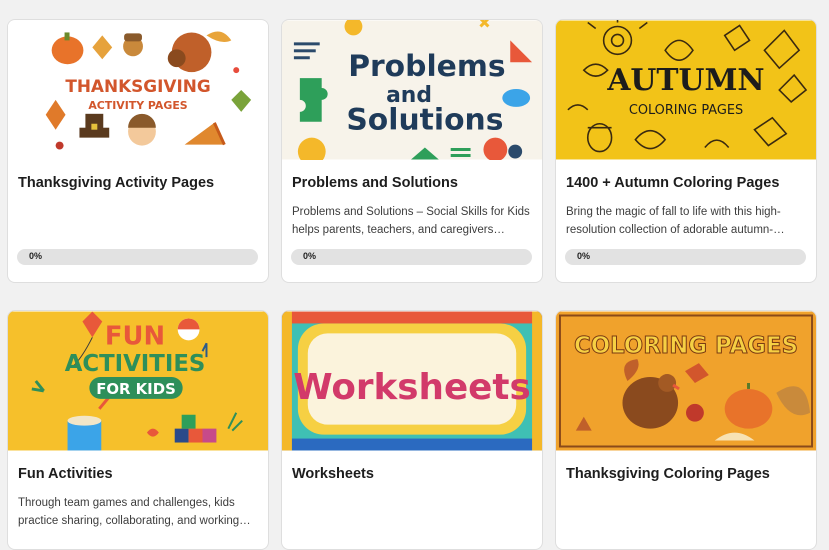  I want to click on thumb-line1: AUTUMN, so click(685, 80).